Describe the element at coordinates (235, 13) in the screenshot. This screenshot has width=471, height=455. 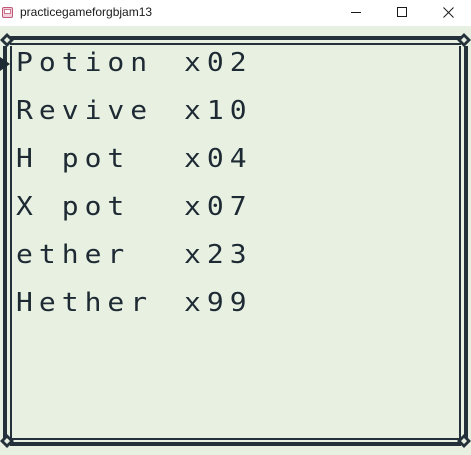
I see `title-bar: practicegameforgbjam13` at that location.